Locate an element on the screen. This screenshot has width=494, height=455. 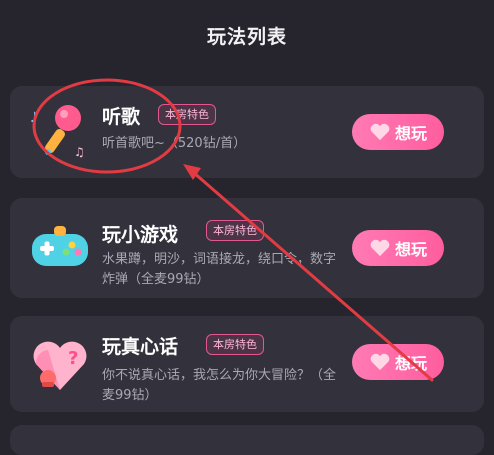
item-name: 玩小游戏 is located at coordinates (140, 235).